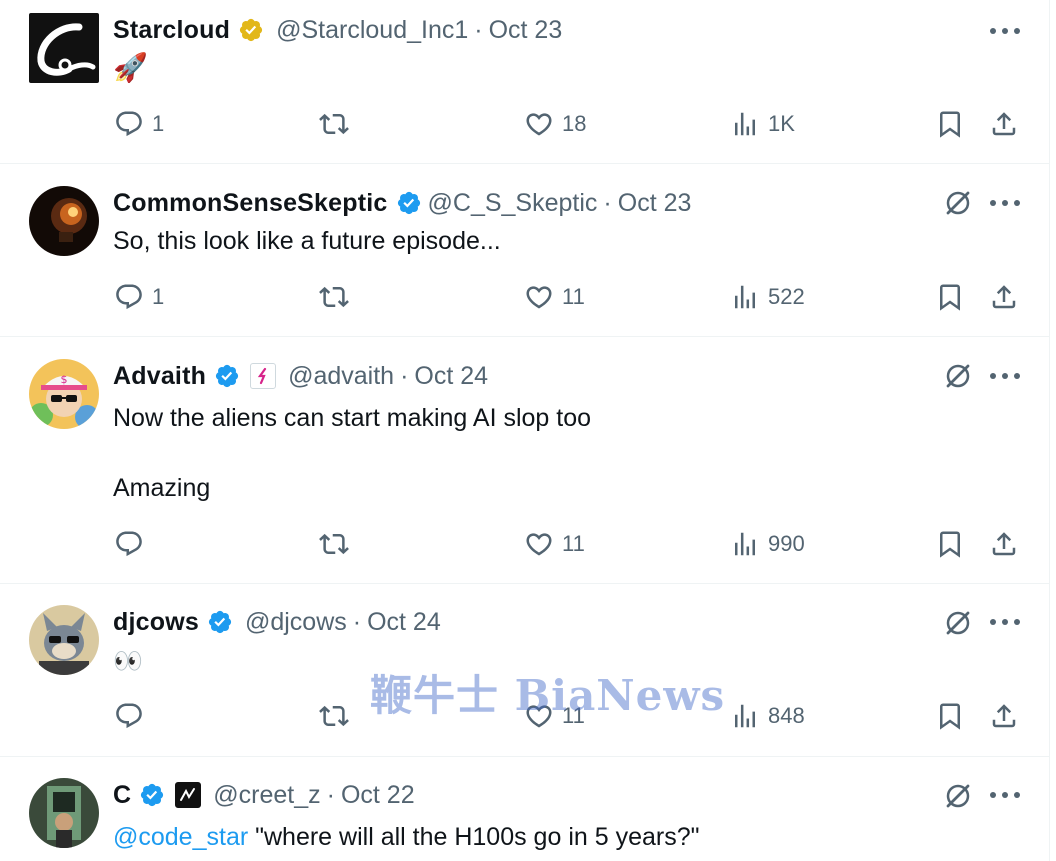 Image resolution: width=1056 pixels, height=861 pixels. What do you see at coordinates (128, 661) in the screenshot?
I see `tweet-text: 👀` at bounding box center [128, 661].